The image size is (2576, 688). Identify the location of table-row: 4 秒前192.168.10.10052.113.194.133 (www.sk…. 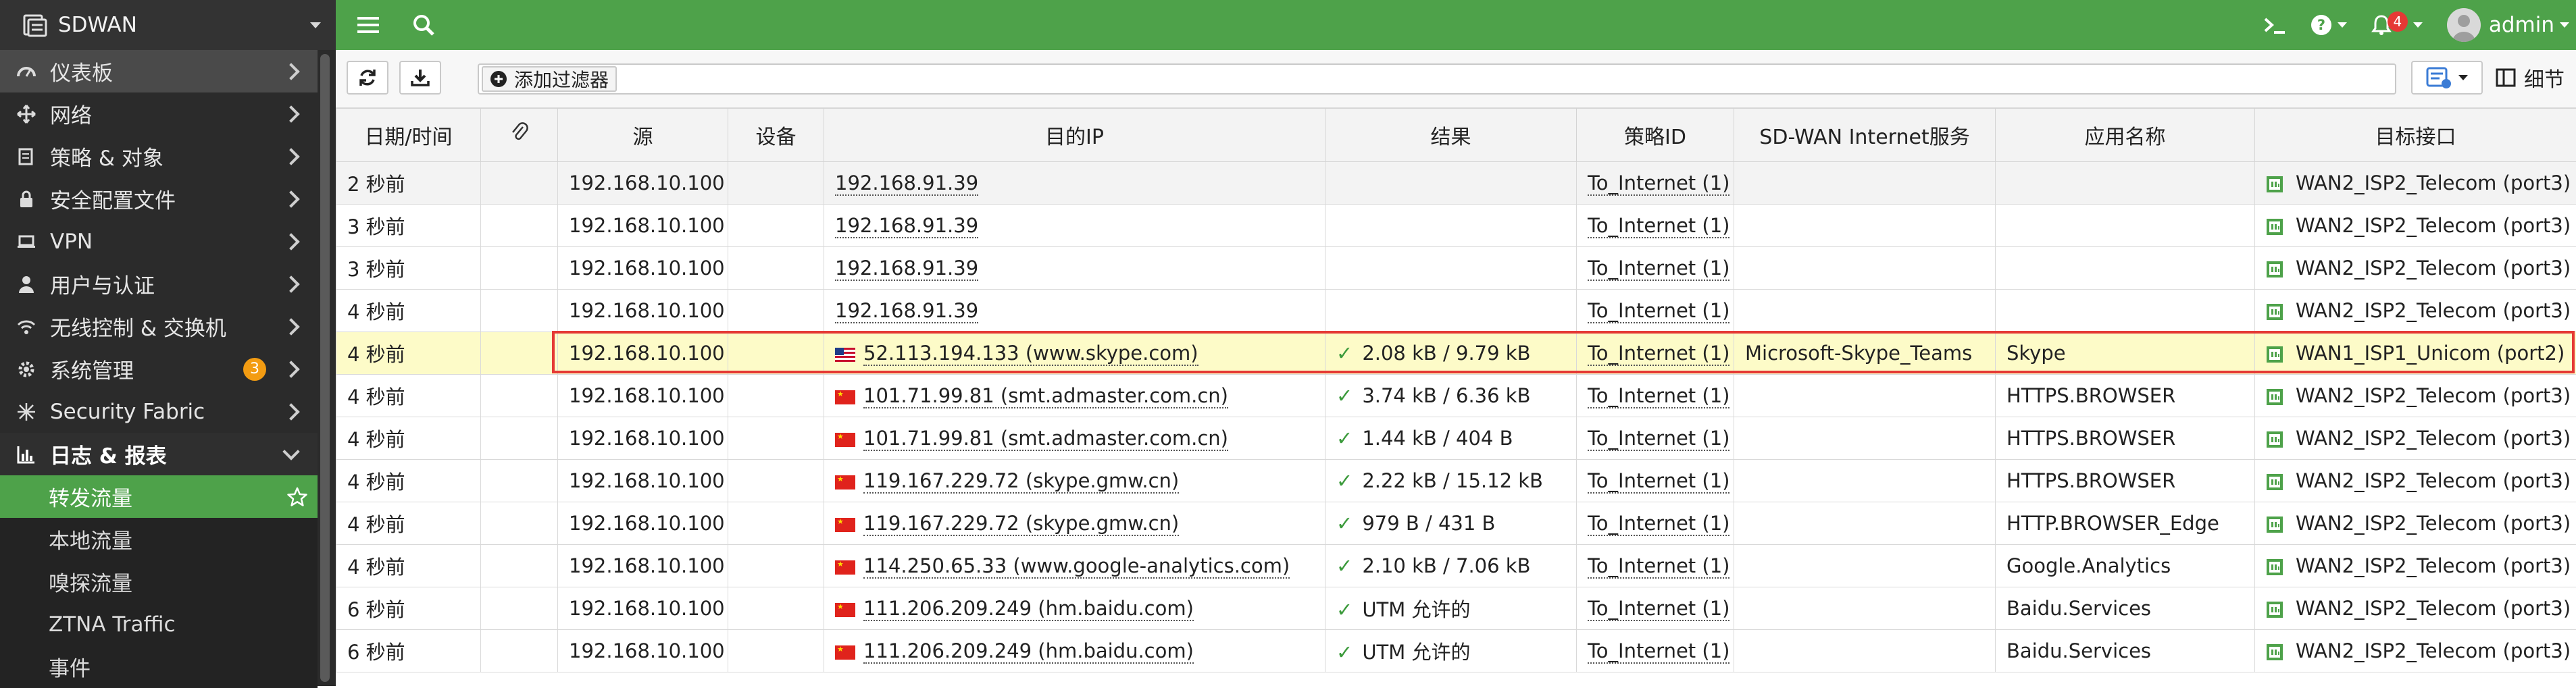
(1456, 353).